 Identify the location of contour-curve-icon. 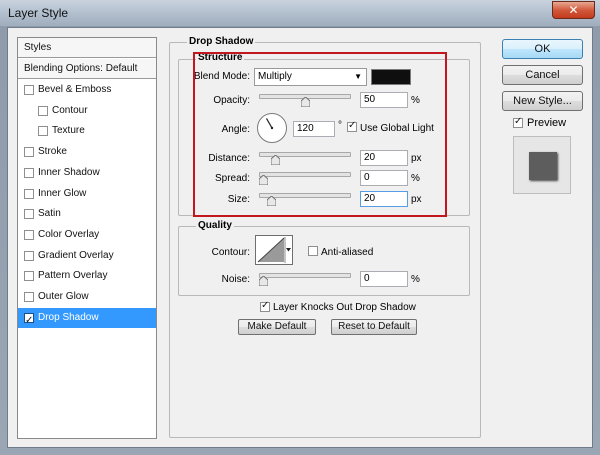
(274, 250).